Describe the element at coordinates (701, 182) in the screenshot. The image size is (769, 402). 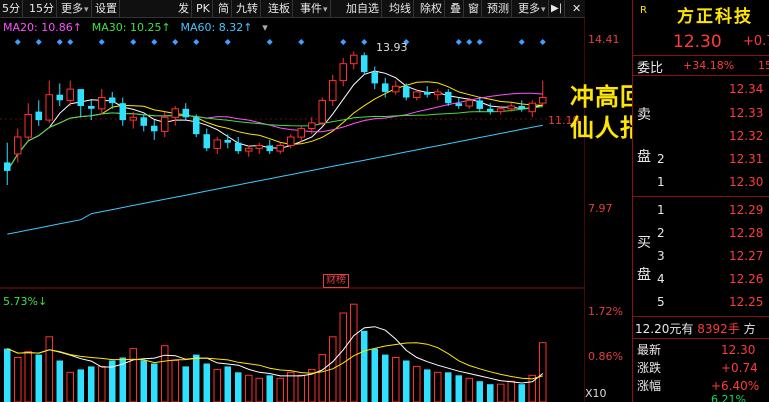
I see `ask-row: 1 12.30` at that location.